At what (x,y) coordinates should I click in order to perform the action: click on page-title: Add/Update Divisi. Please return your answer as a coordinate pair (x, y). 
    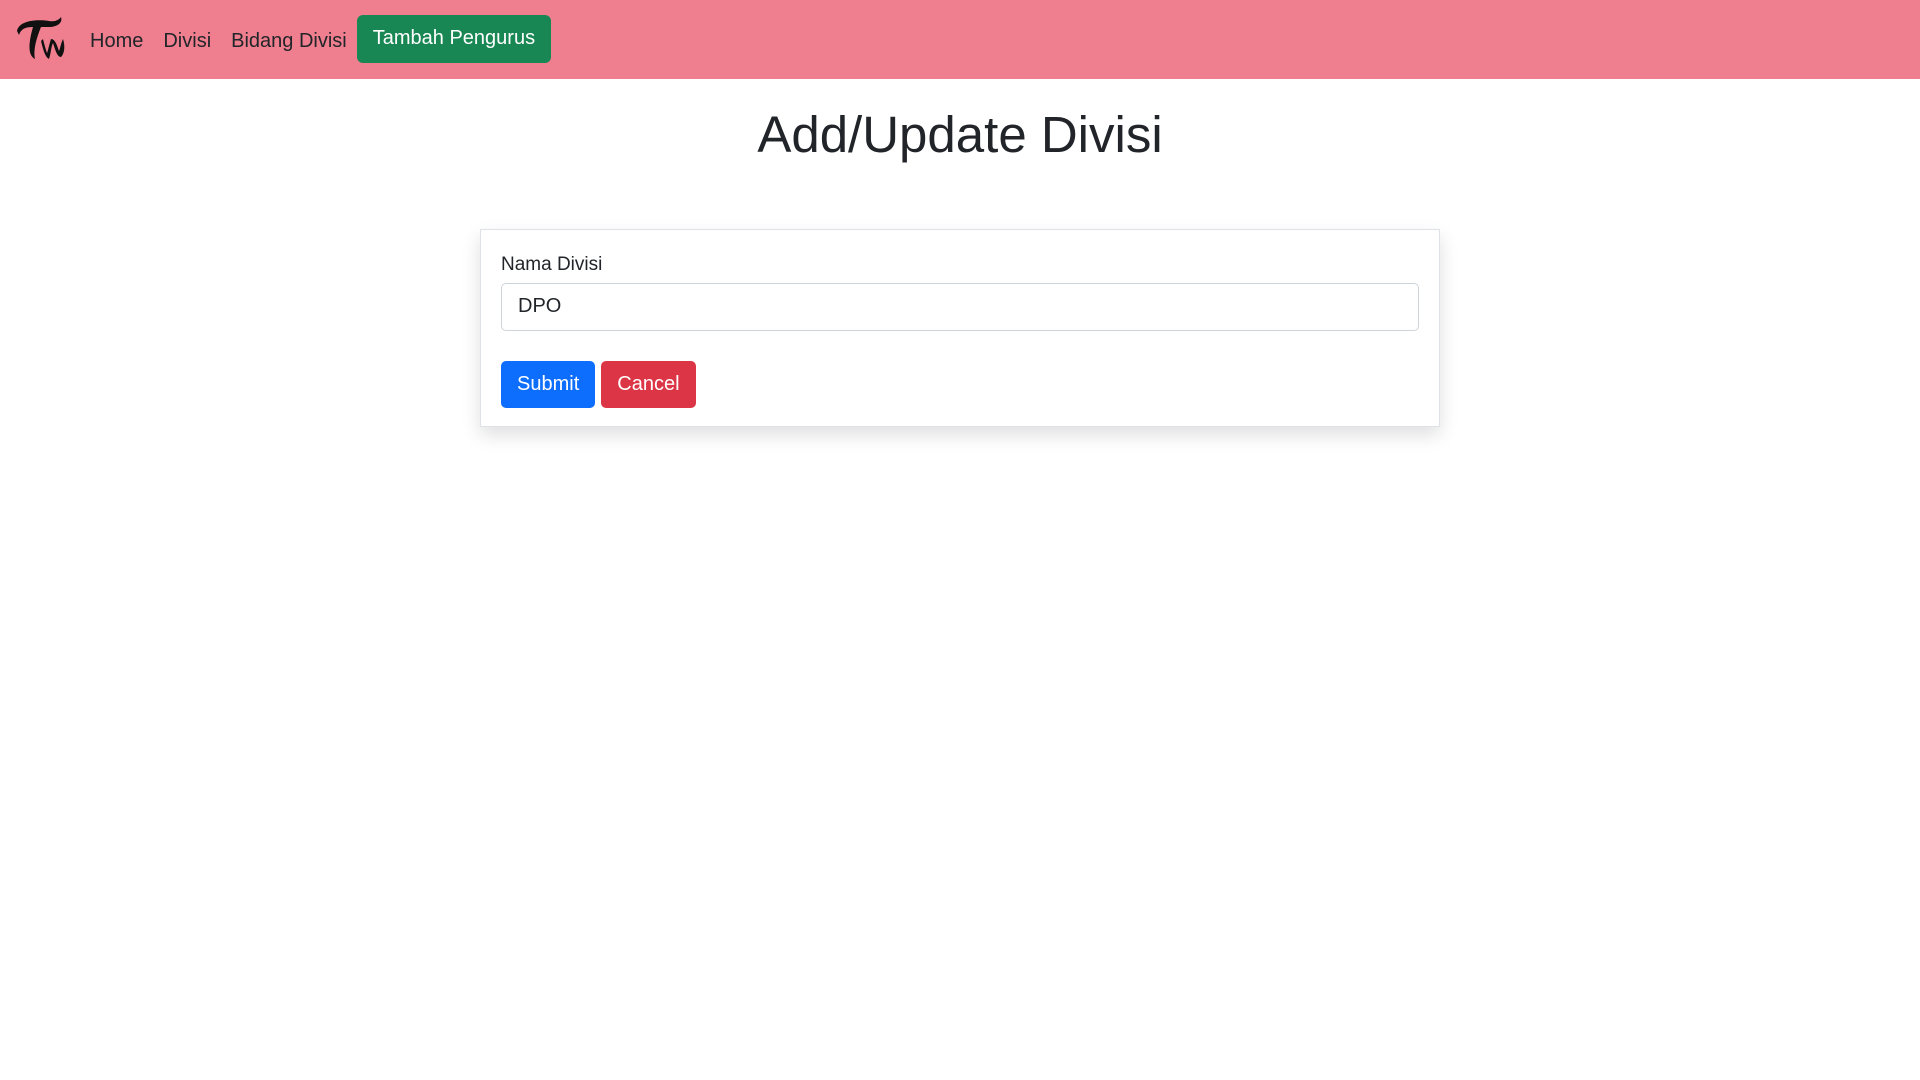
    Looking at the image, I should click on (960, 134).